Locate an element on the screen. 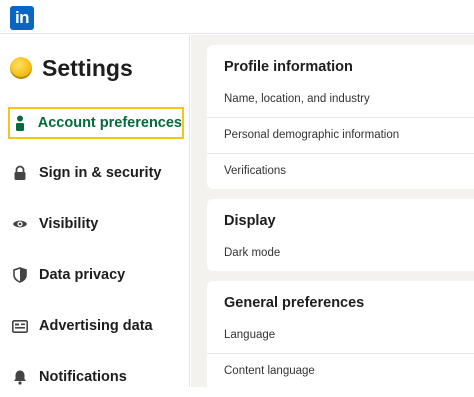 Image resolution: width=474 pixels, height=397 pixels. sidebar-item-notifications: Notifications is located at coordinates (96, 377).